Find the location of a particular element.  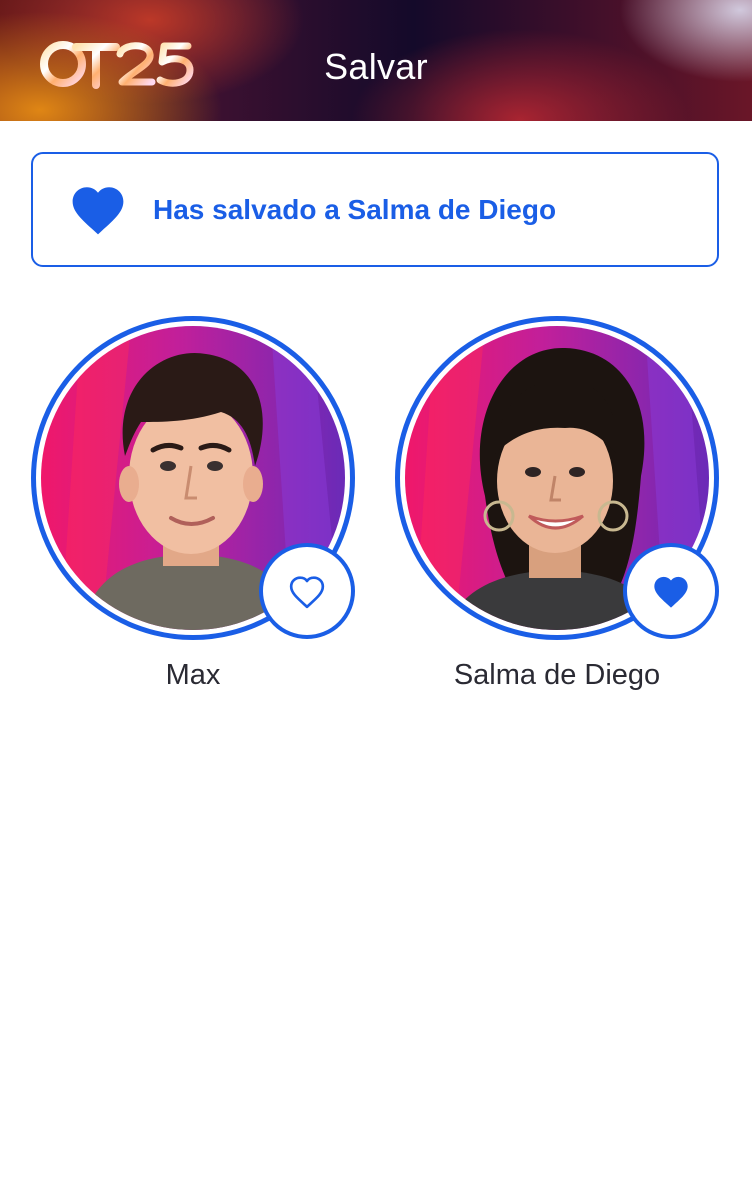

save-button-max is located at coordinates (307, 591).